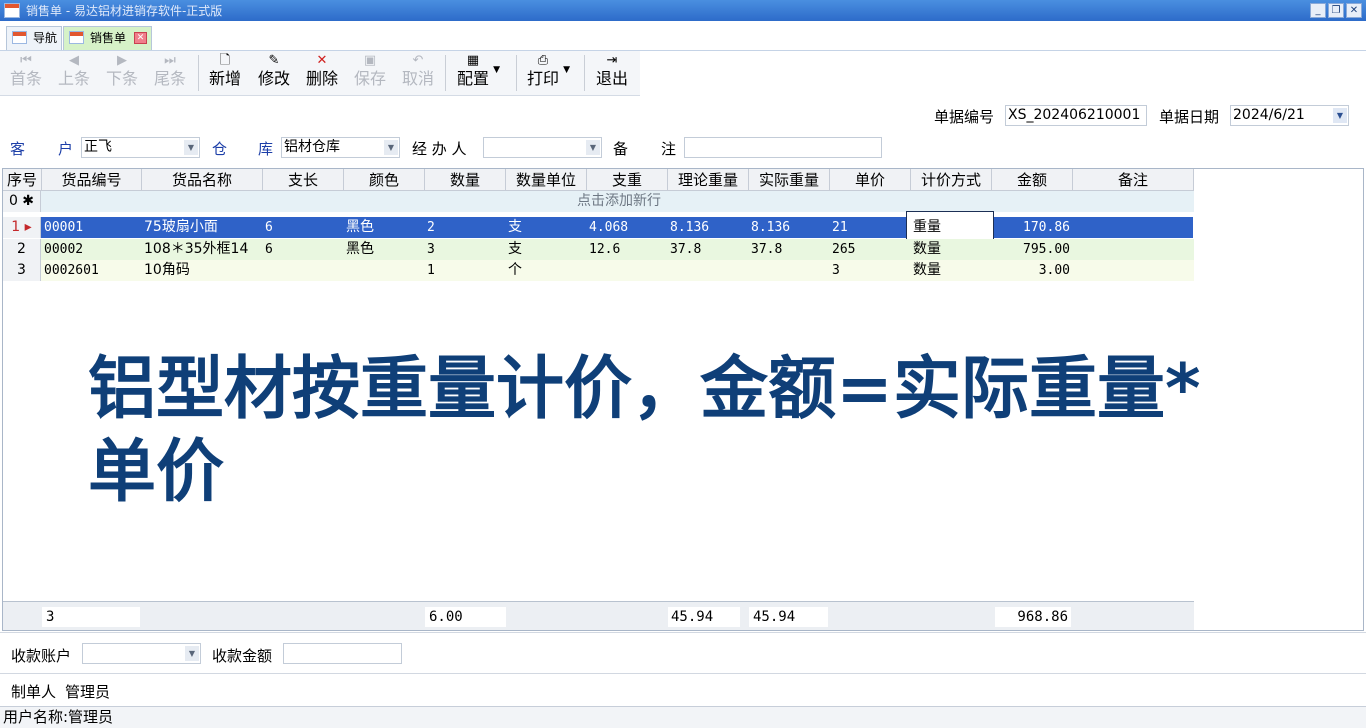 Image resolution: width=1366 pixels, height=728 pixels. What do you see at coordinates (202, 180) in the screenshot?
I see `column-header-name: 货品名称` at bounding box center [202, 180].